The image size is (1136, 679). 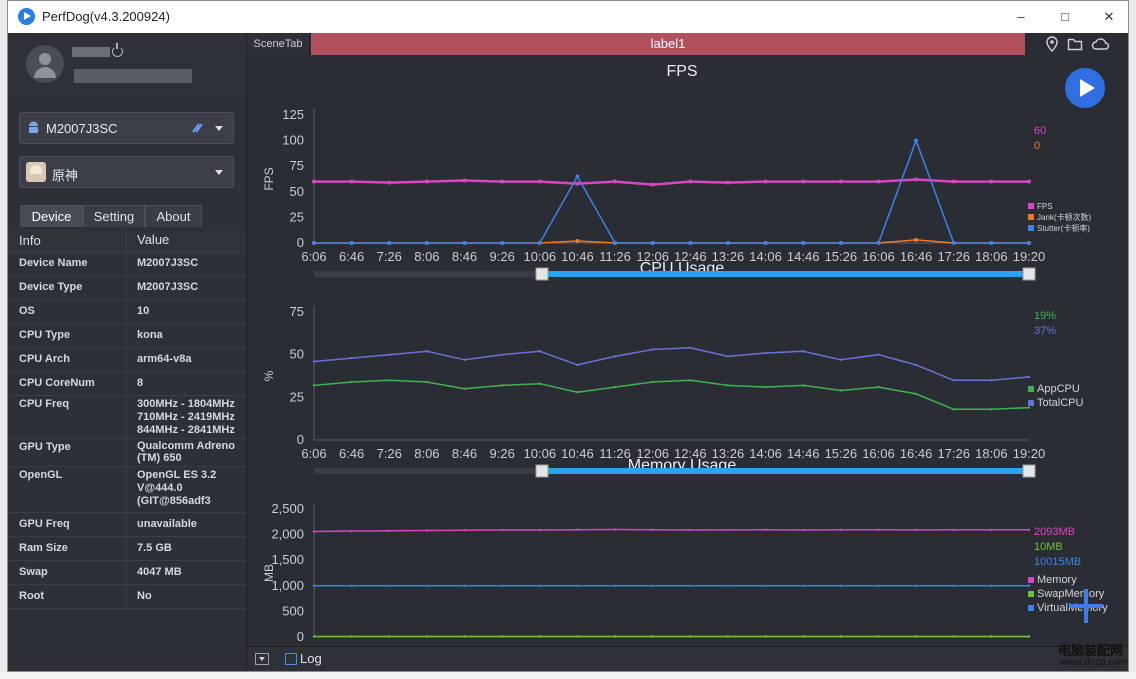 I want to click on series-line-totalcpu, so click(x=671, y=364).